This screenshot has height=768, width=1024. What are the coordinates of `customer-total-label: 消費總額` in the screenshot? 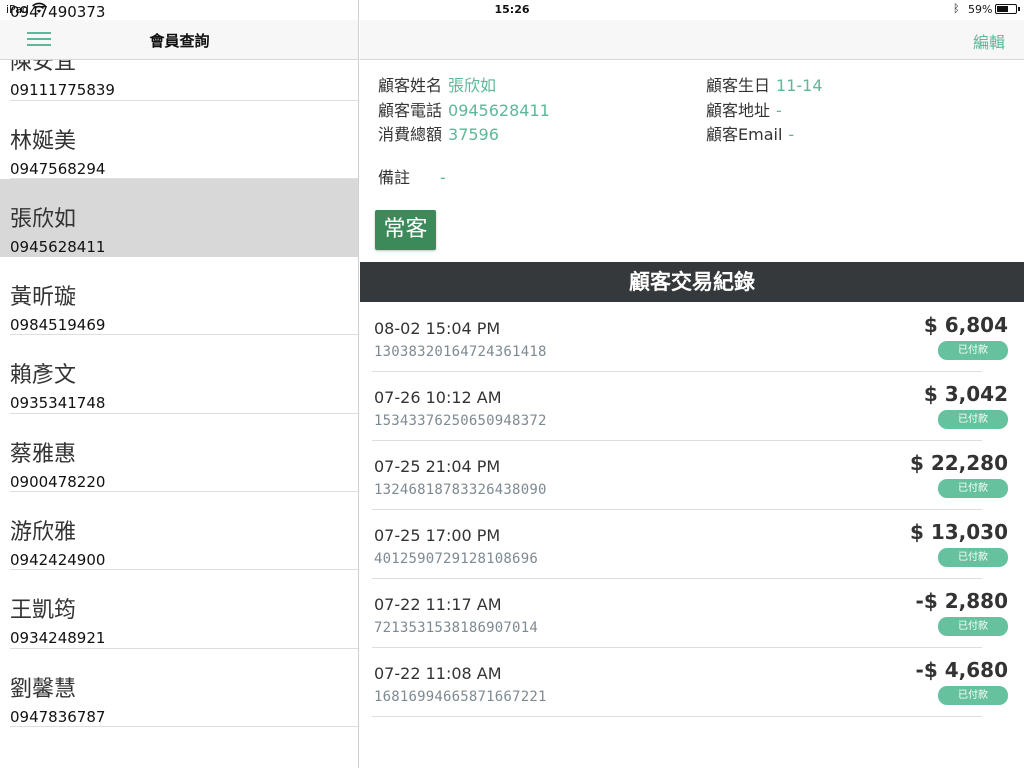 It's located at (410, 134).